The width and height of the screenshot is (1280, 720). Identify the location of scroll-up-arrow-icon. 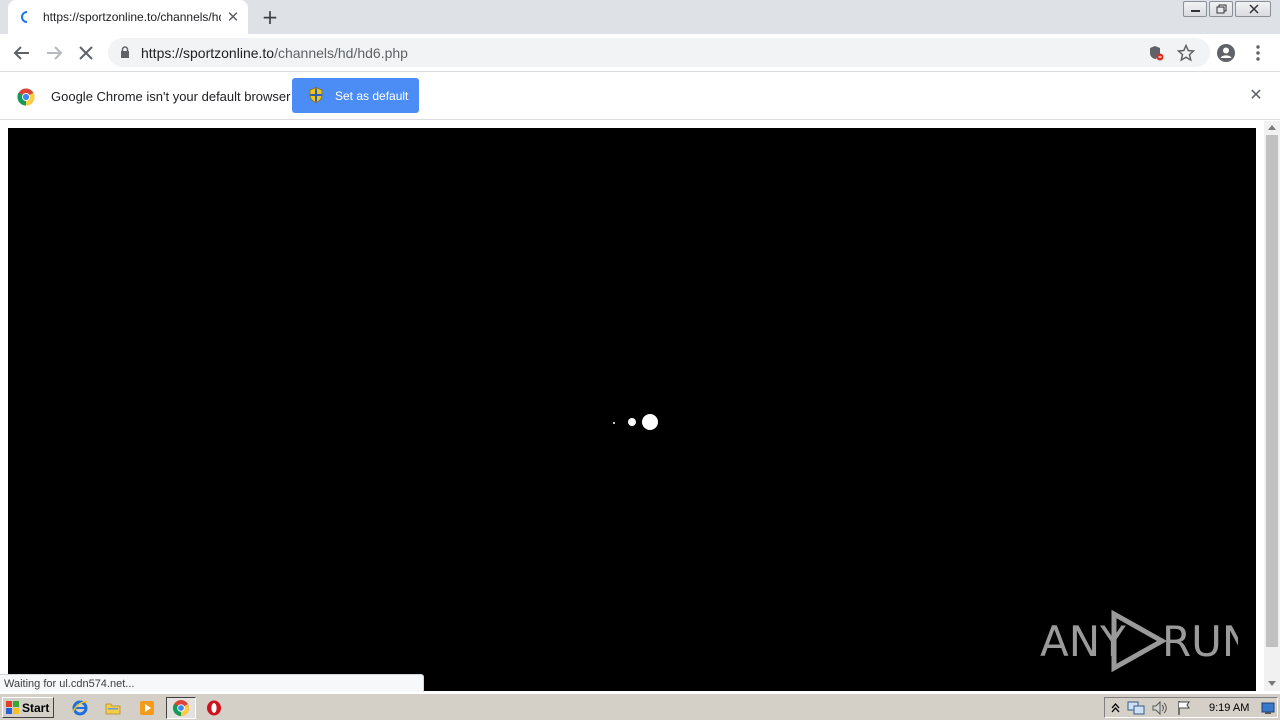
(1272, 127).